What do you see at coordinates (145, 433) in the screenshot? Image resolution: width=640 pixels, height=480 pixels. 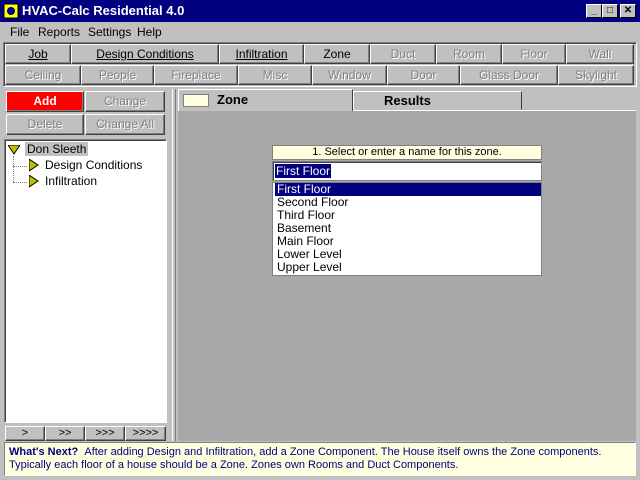 I see `nav-next-4-button: >>>>` at bounding box center [145, 433].